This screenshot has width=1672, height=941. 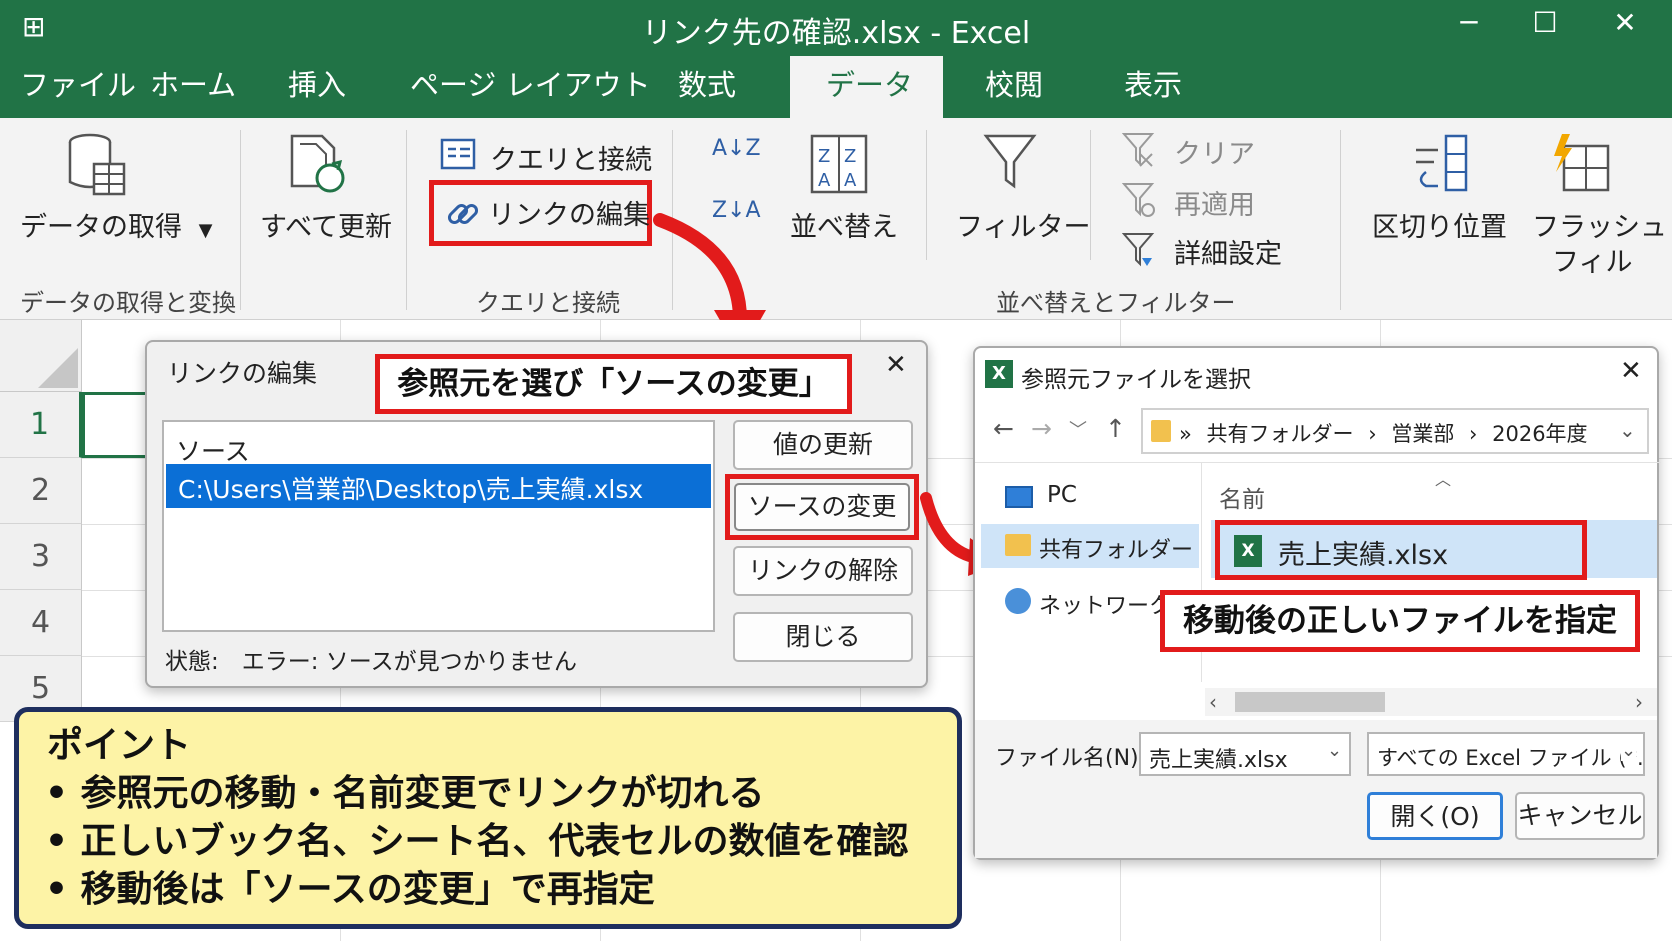 What do you see at coordinates (1018, 545) in the screenshot?
I see `shared-folder-icon` at bounding box center [1018, 545].